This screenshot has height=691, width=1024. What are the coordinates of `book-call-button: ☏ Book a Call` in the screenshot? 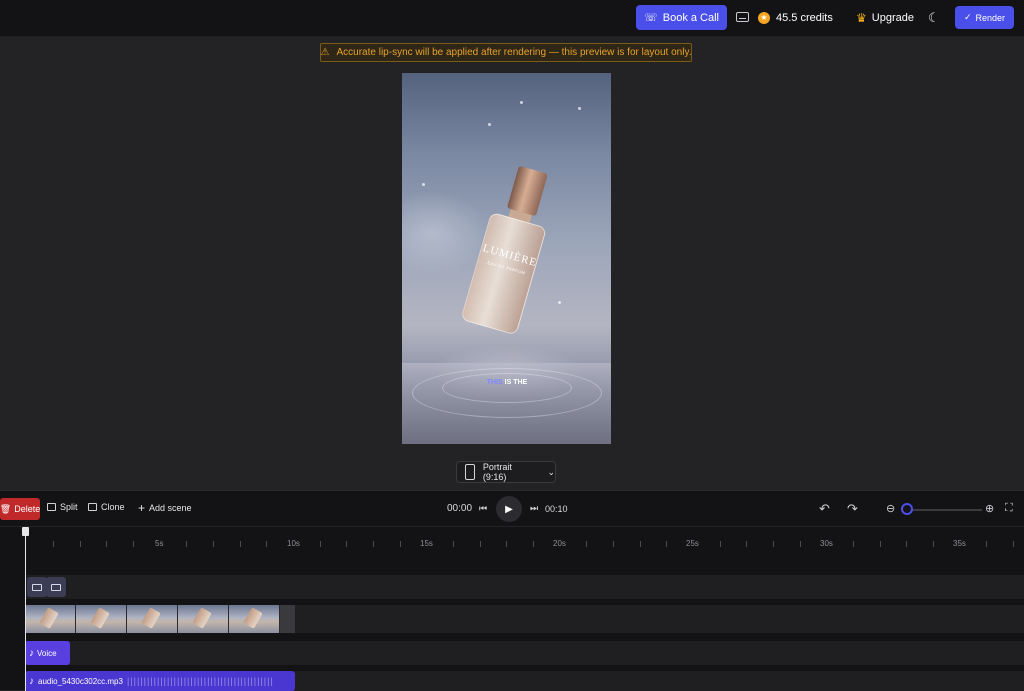 It's located at (681, 17).